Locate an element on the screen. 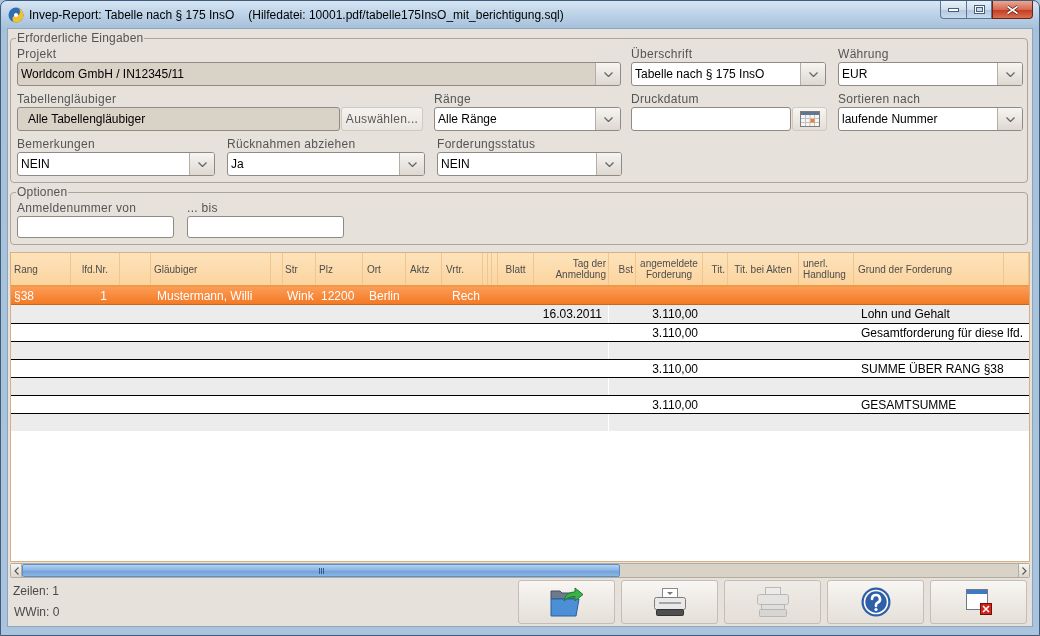  window-title: Invep-Report: Tabelle nach § 175 InsO is located at coordinates (132, 14).